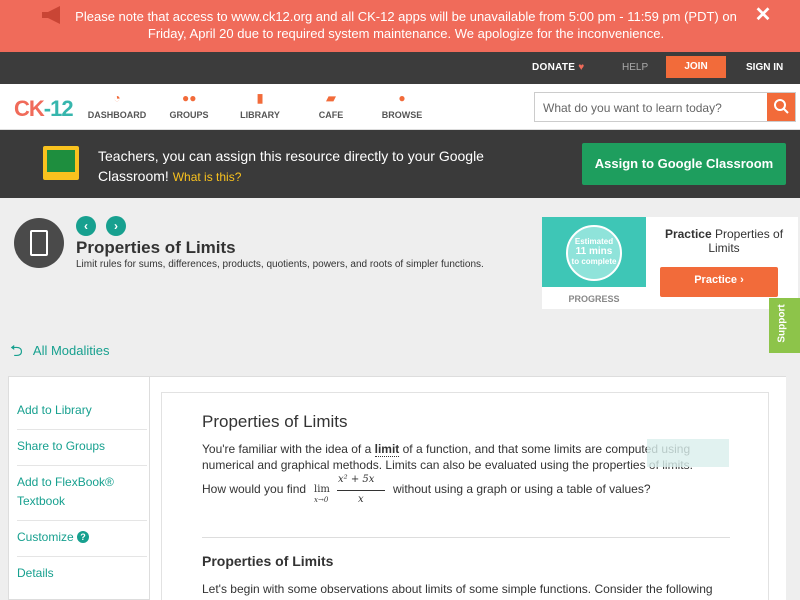 This screenshot has height=600, width=800. Describe the element at coordinates (331, 115) in the screenshot. I see `nav-cafe-label: CAFE` at that location.